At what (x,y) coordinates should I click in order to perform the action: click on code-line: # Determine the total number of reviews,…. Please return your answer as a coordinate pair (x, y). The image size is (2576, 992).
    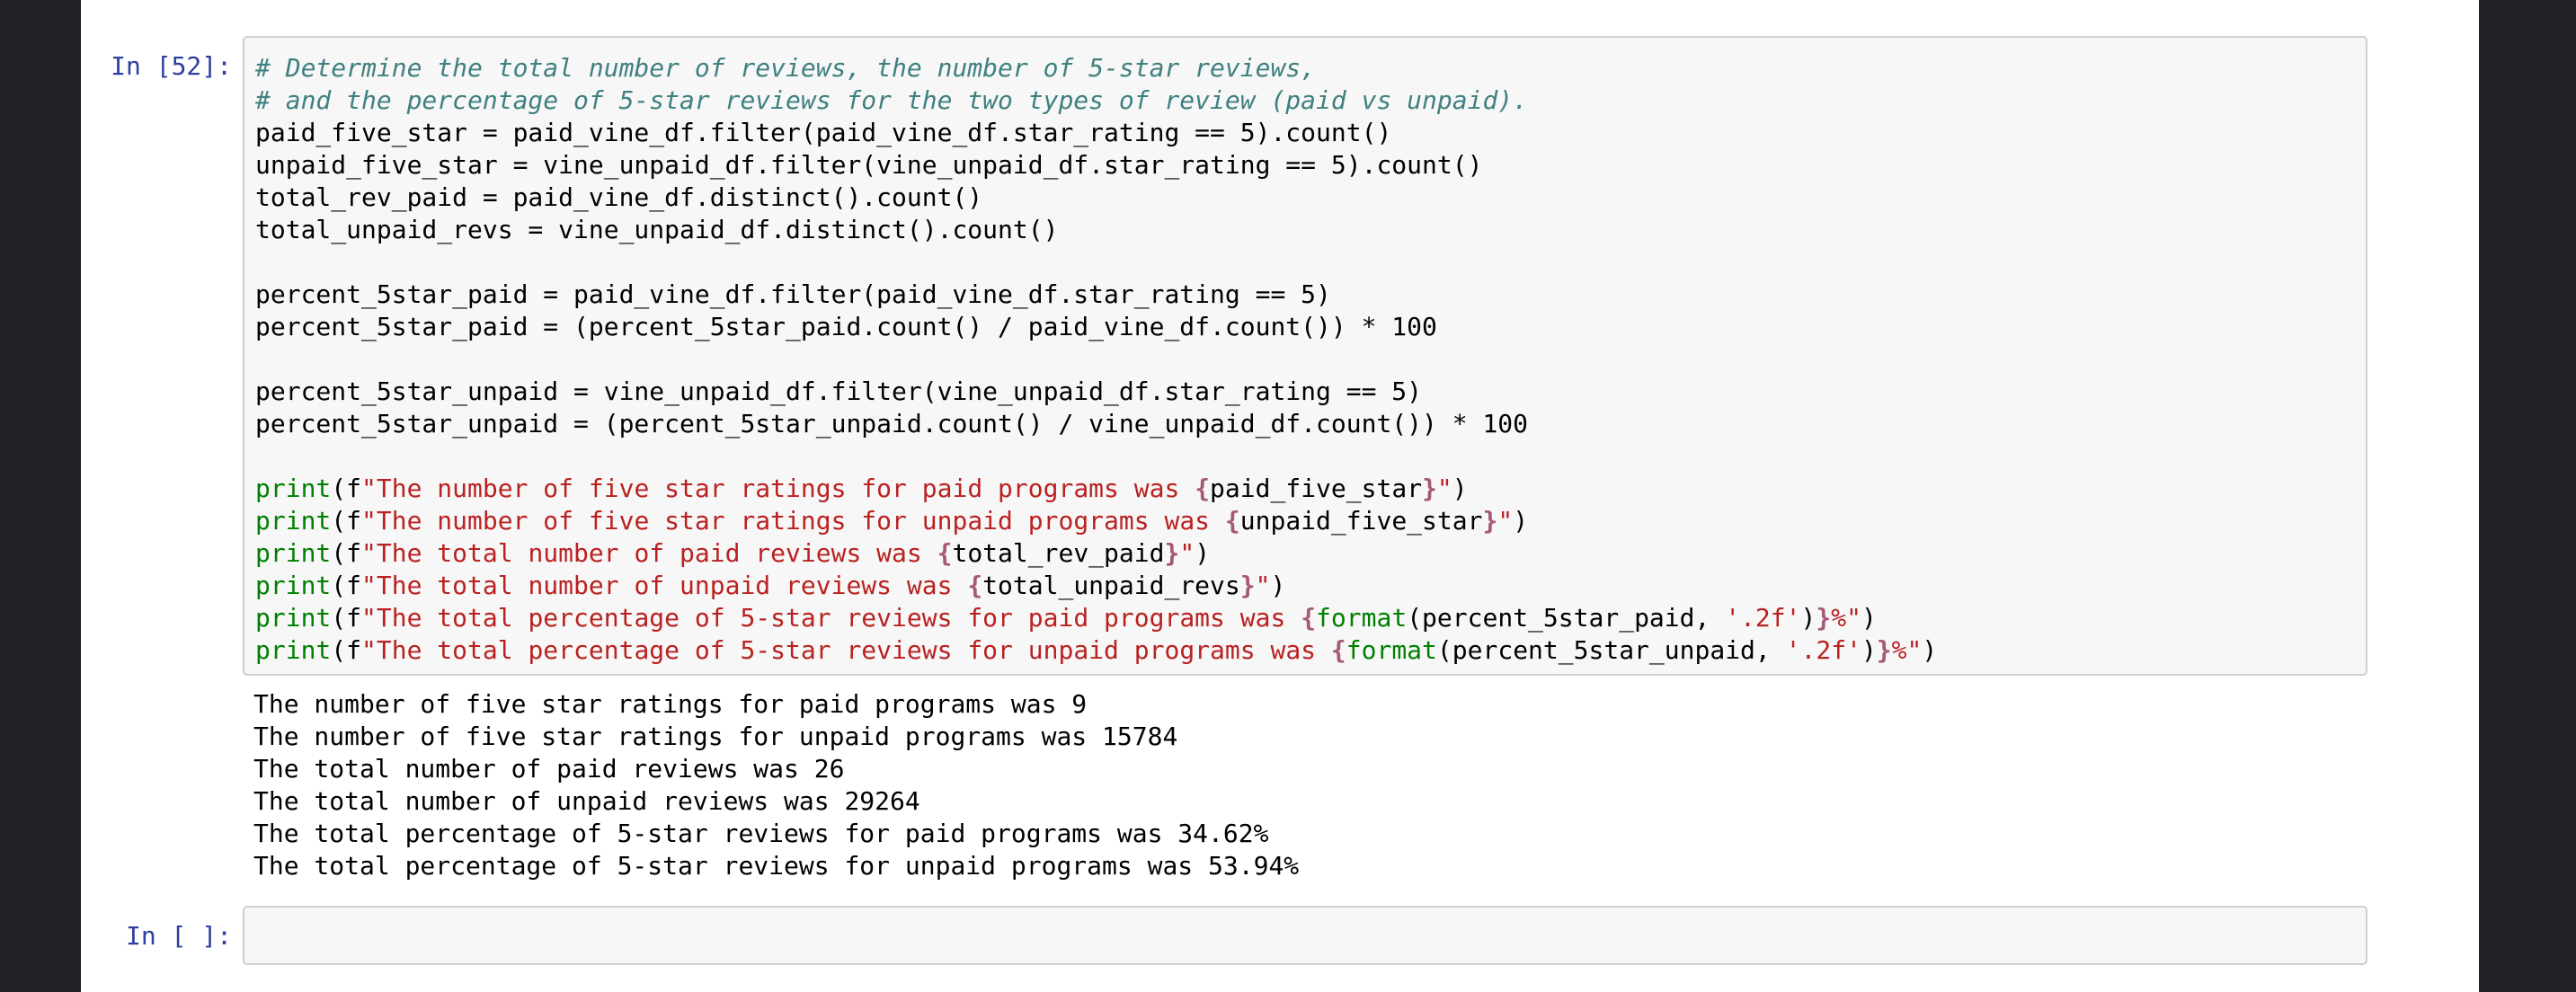
    Looking at the image, I should click on (786, 68).